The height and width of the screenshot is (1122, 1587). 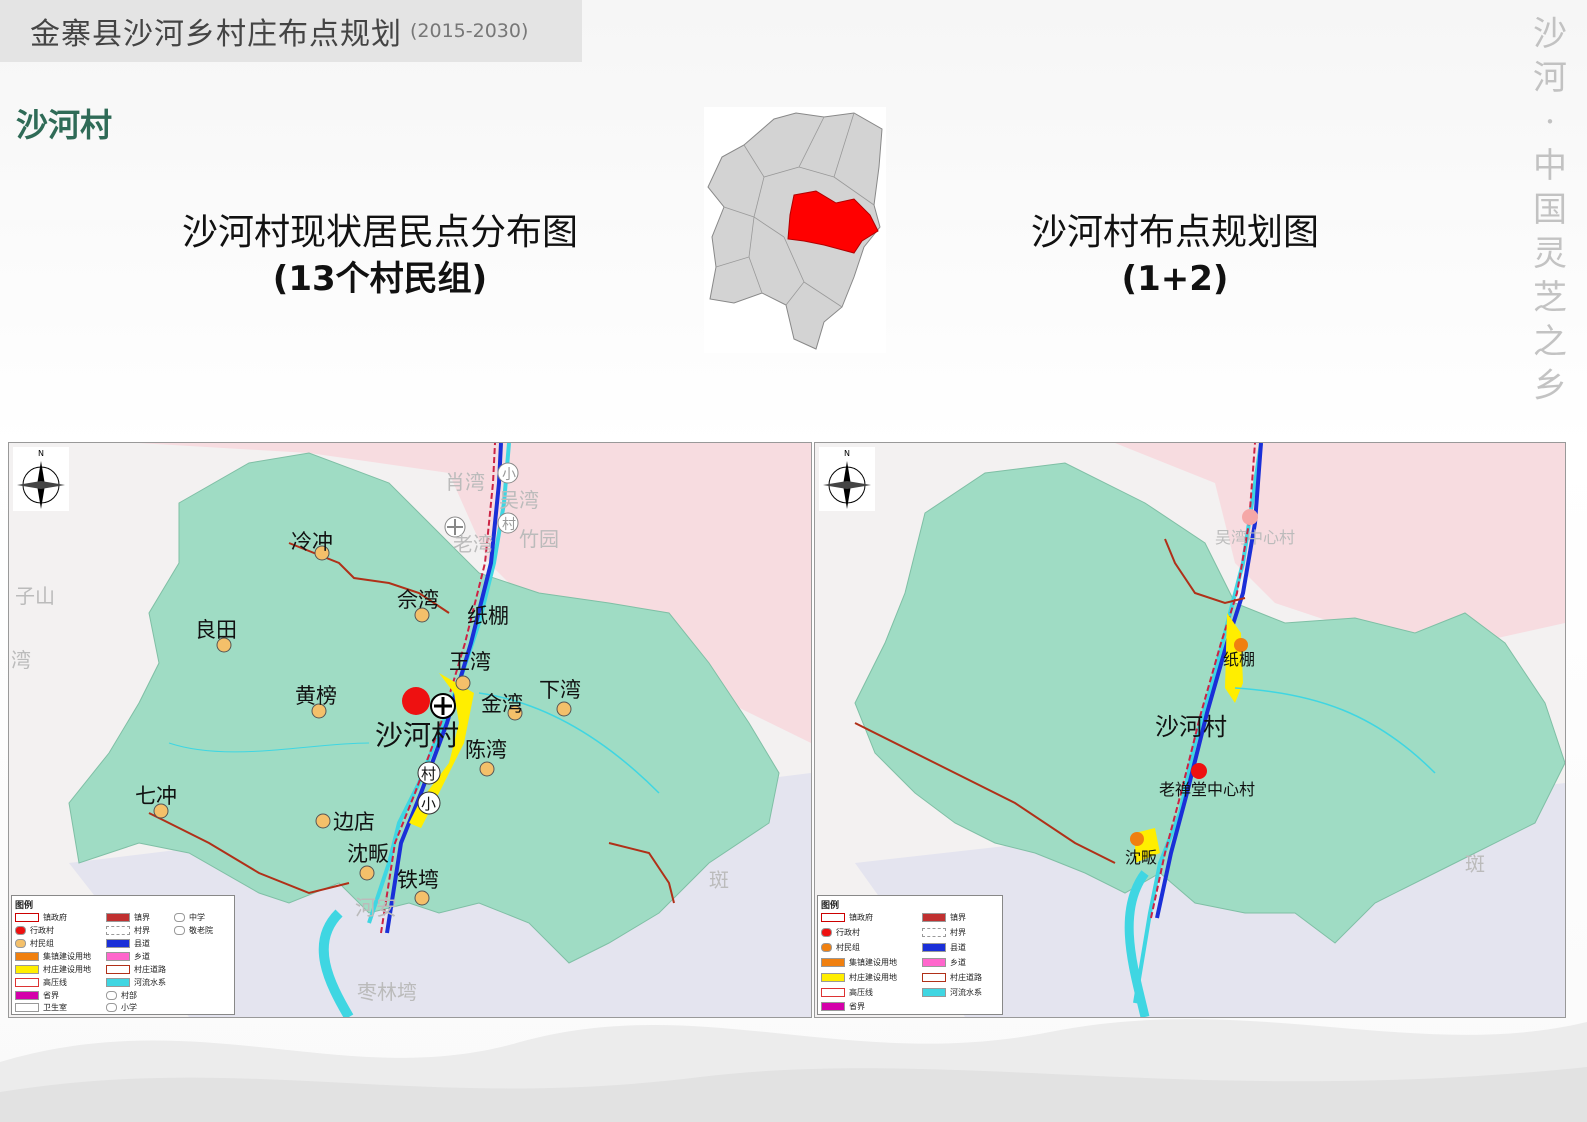 I want to click on label-cun-top: 村, so click(x=509, y=525).